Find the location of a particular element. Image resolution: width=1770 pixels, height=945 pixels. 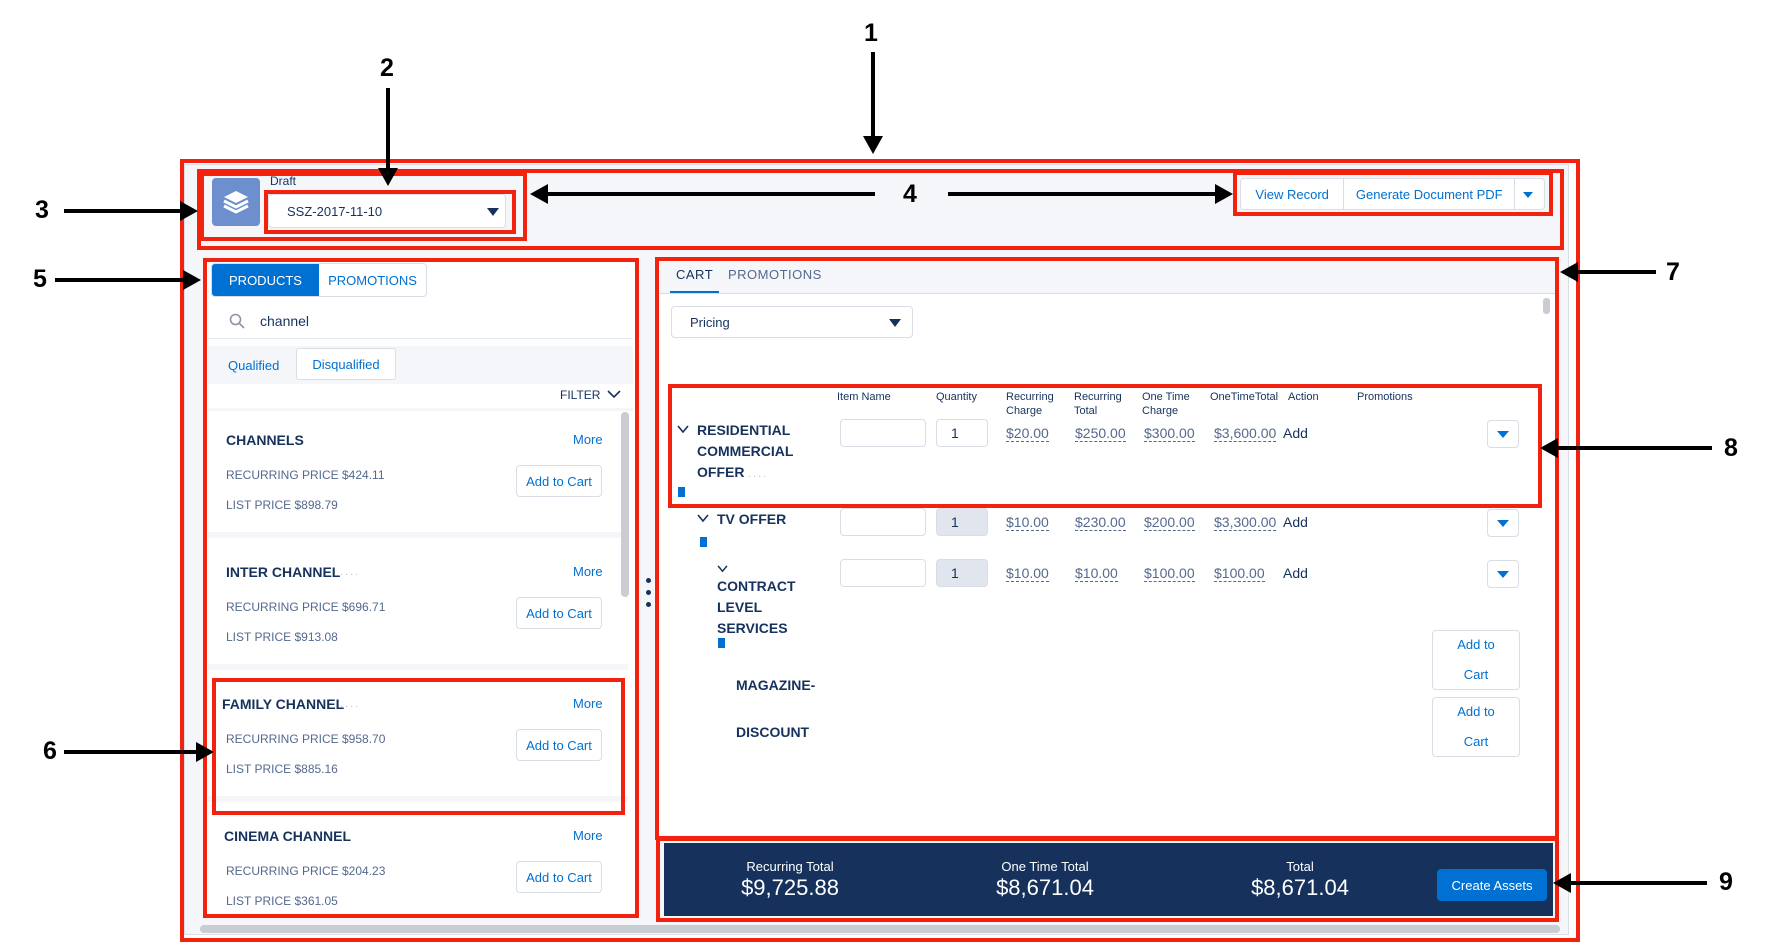

bookmark-icon is located at coordinates (681, 492).